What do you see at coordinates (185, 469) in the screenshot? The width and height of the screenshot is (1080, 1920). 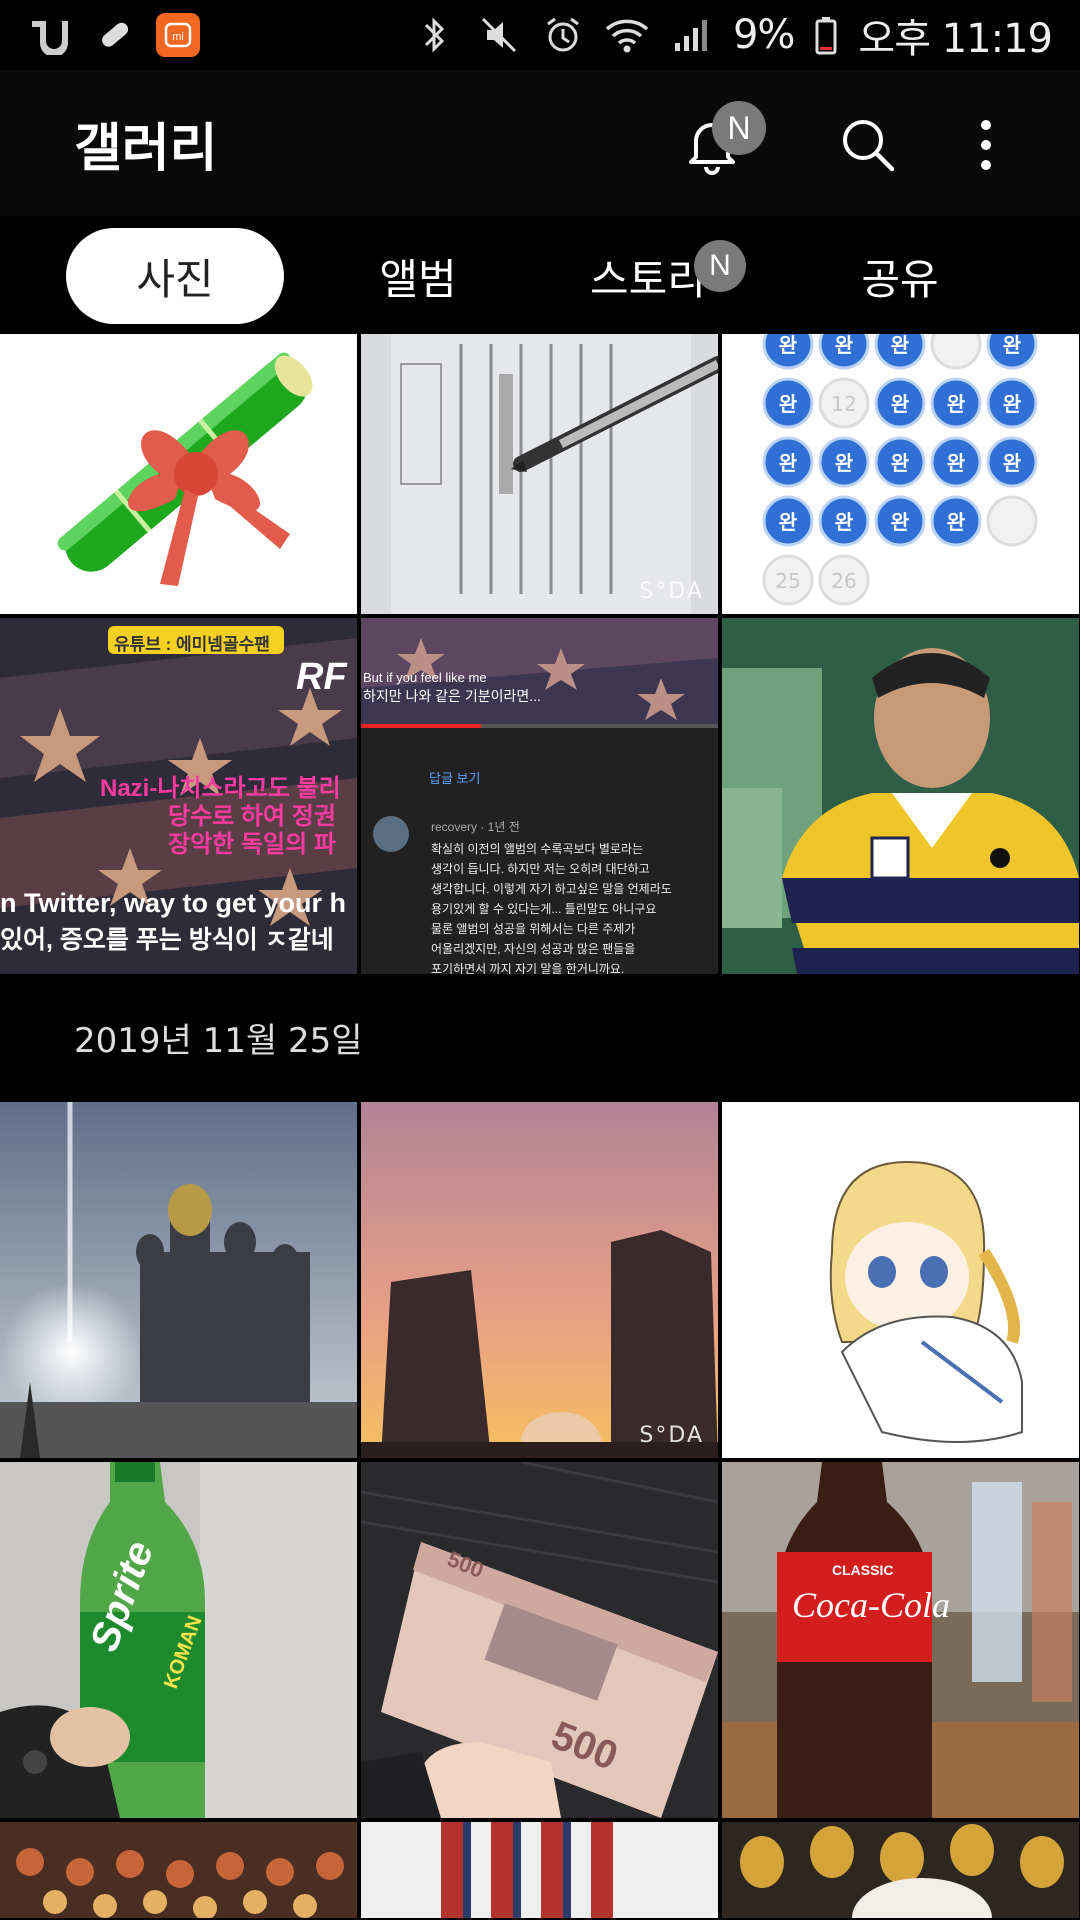 I see `bamboo-bow-image` at bounding box center [185, 469].